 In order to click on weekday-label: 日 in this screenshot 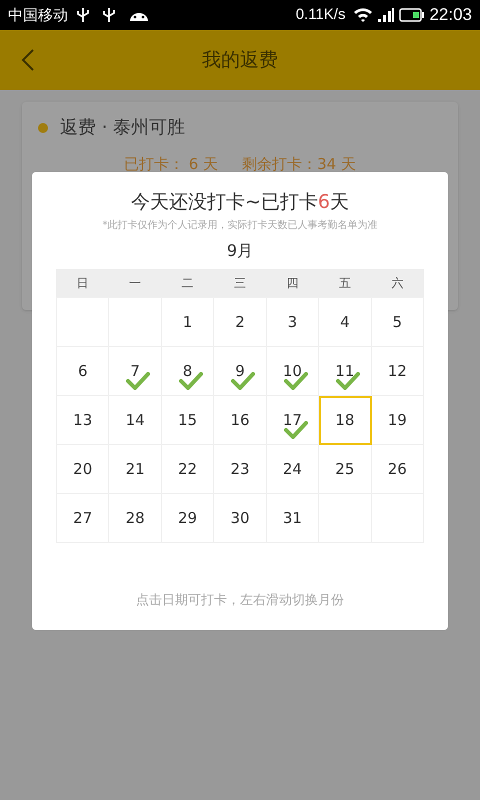, I will do `click(82, 283)`.